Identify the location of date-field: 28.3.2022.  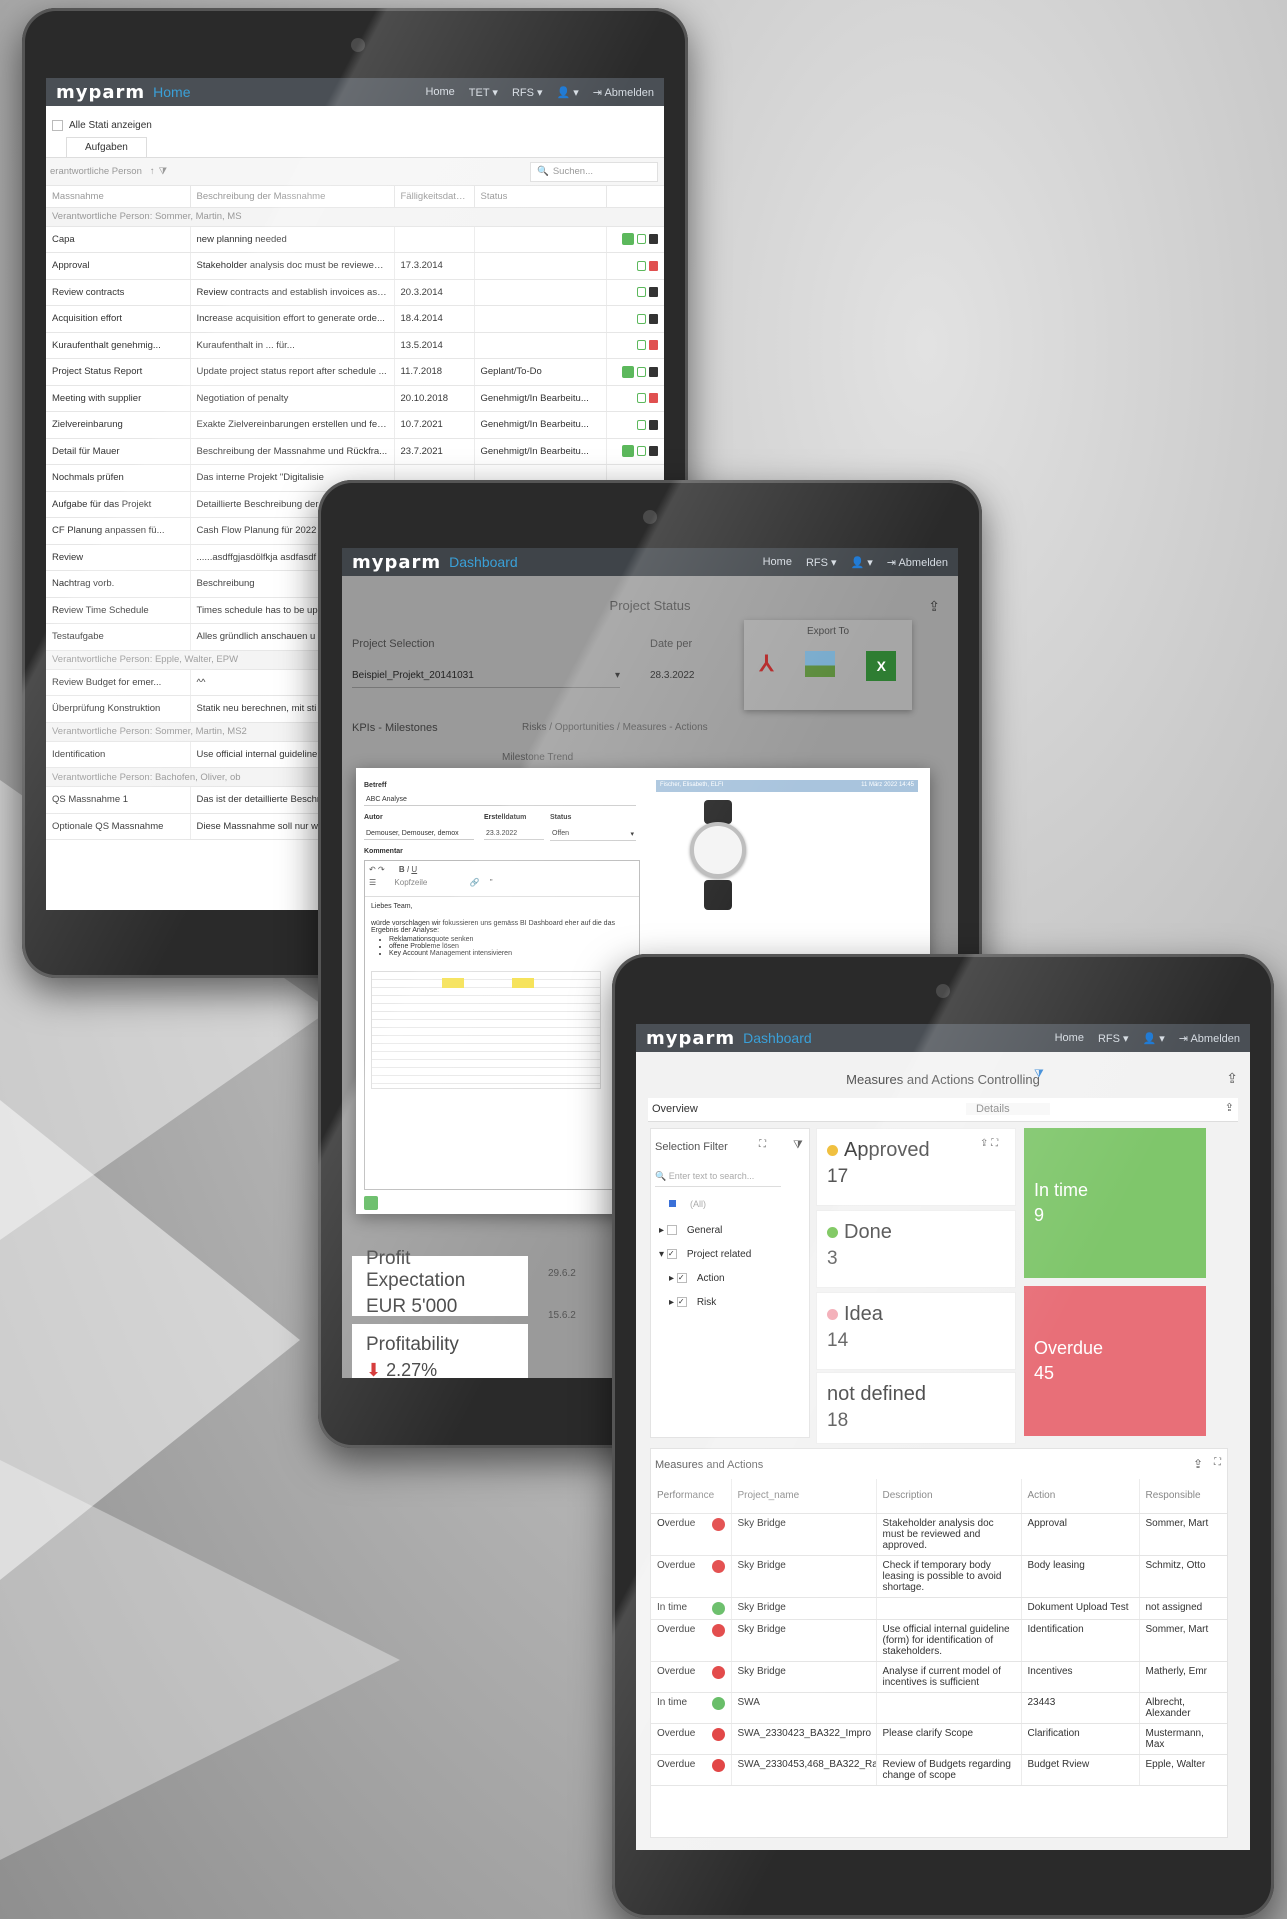
(672, 675).